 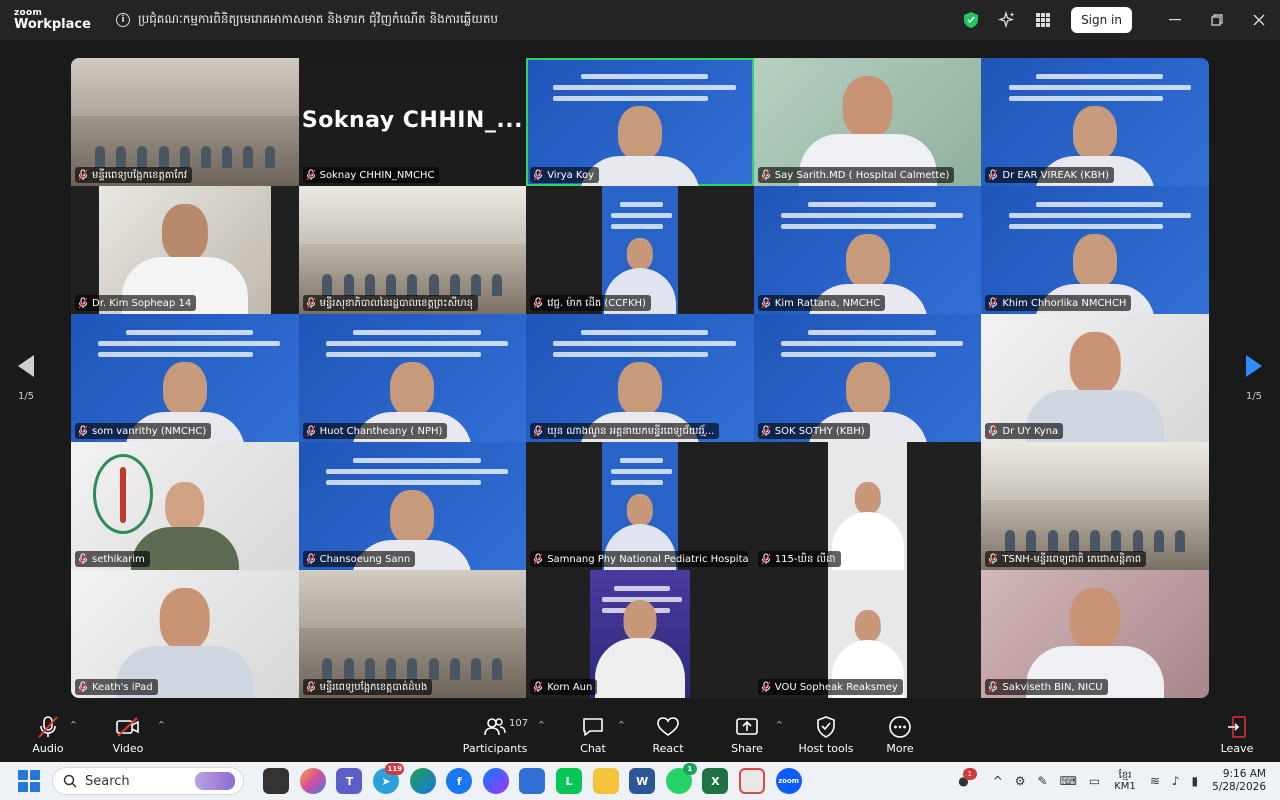 I want to click on apps-grid-icon, so click(x=1043, y=20).